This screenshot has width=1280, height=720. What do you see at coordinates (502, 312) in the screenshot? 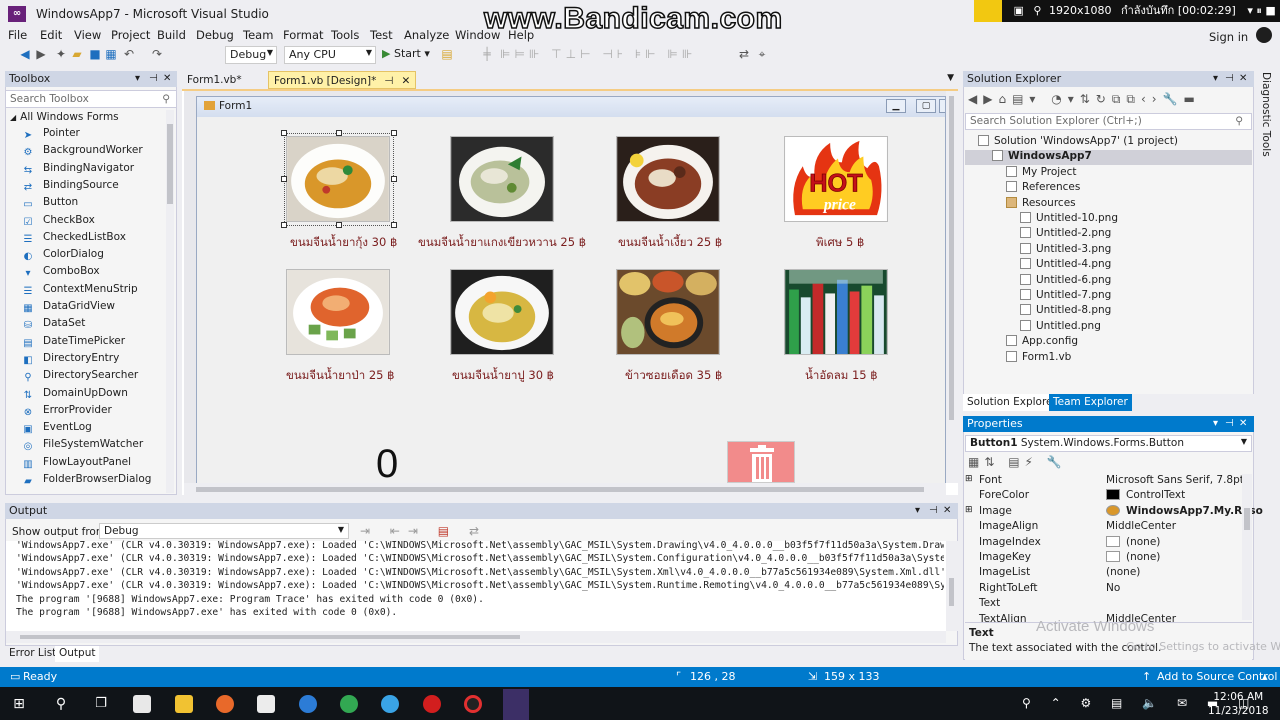
I see `picture-crab-curry` at bounding box center [502, 312].